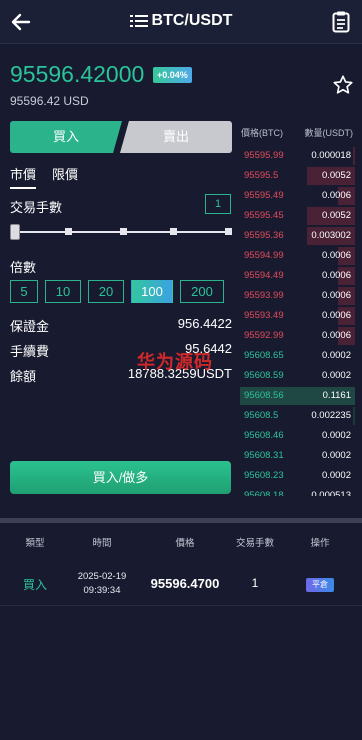  Describe the element at coordinates (297, 436) in the screenshot. I see `bid-row: 95608.46 0.0002` at that location.